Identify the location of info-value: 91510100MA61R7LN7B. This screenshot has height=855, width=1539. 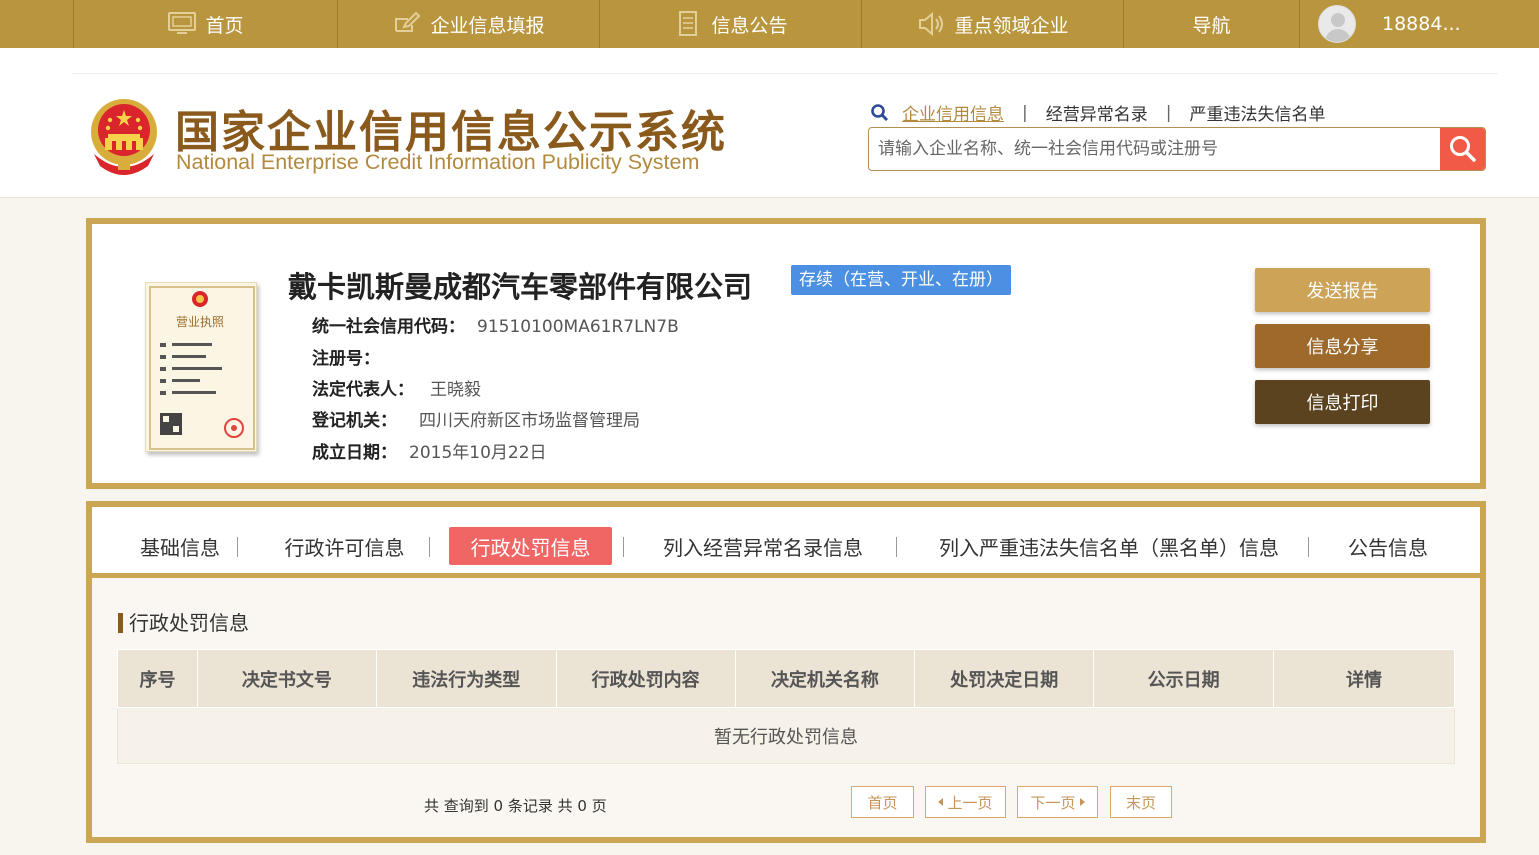
(578, 327).